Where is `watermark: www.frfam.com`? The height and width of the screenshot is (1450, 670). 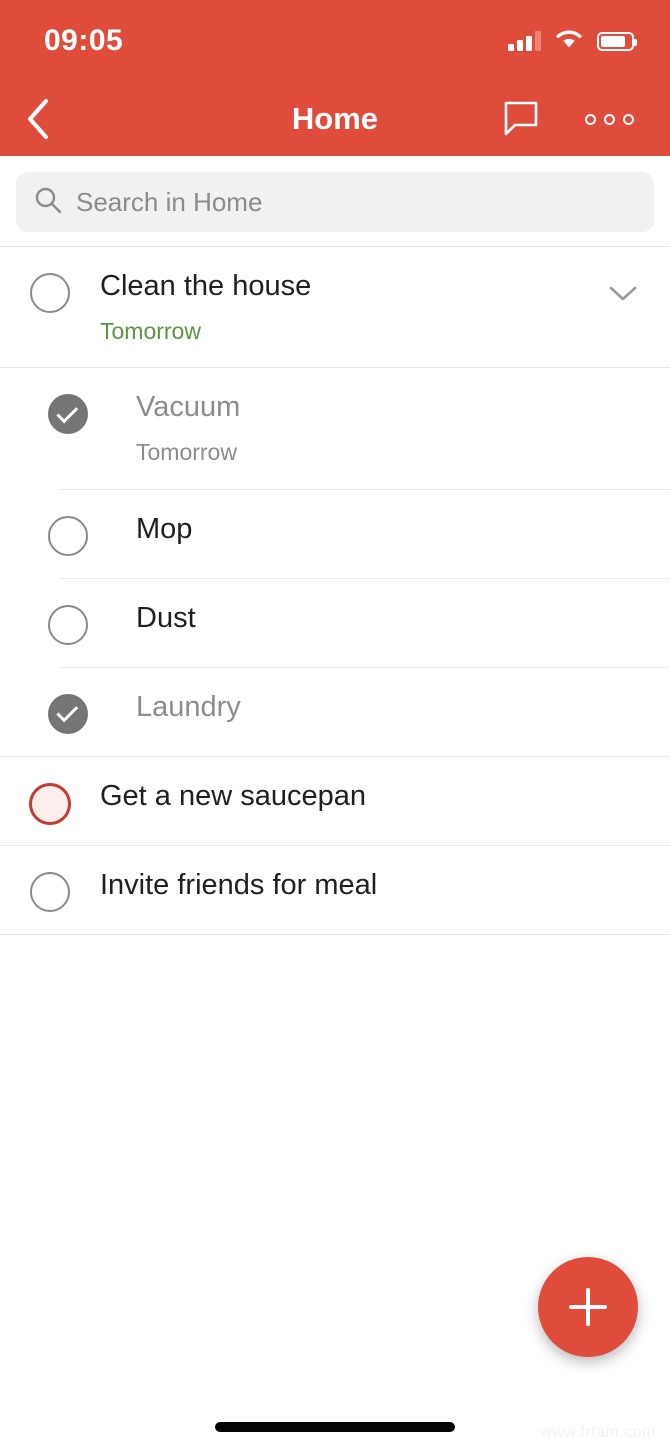 watermark: www.frfam.com is located at coordinates (598, 1432).